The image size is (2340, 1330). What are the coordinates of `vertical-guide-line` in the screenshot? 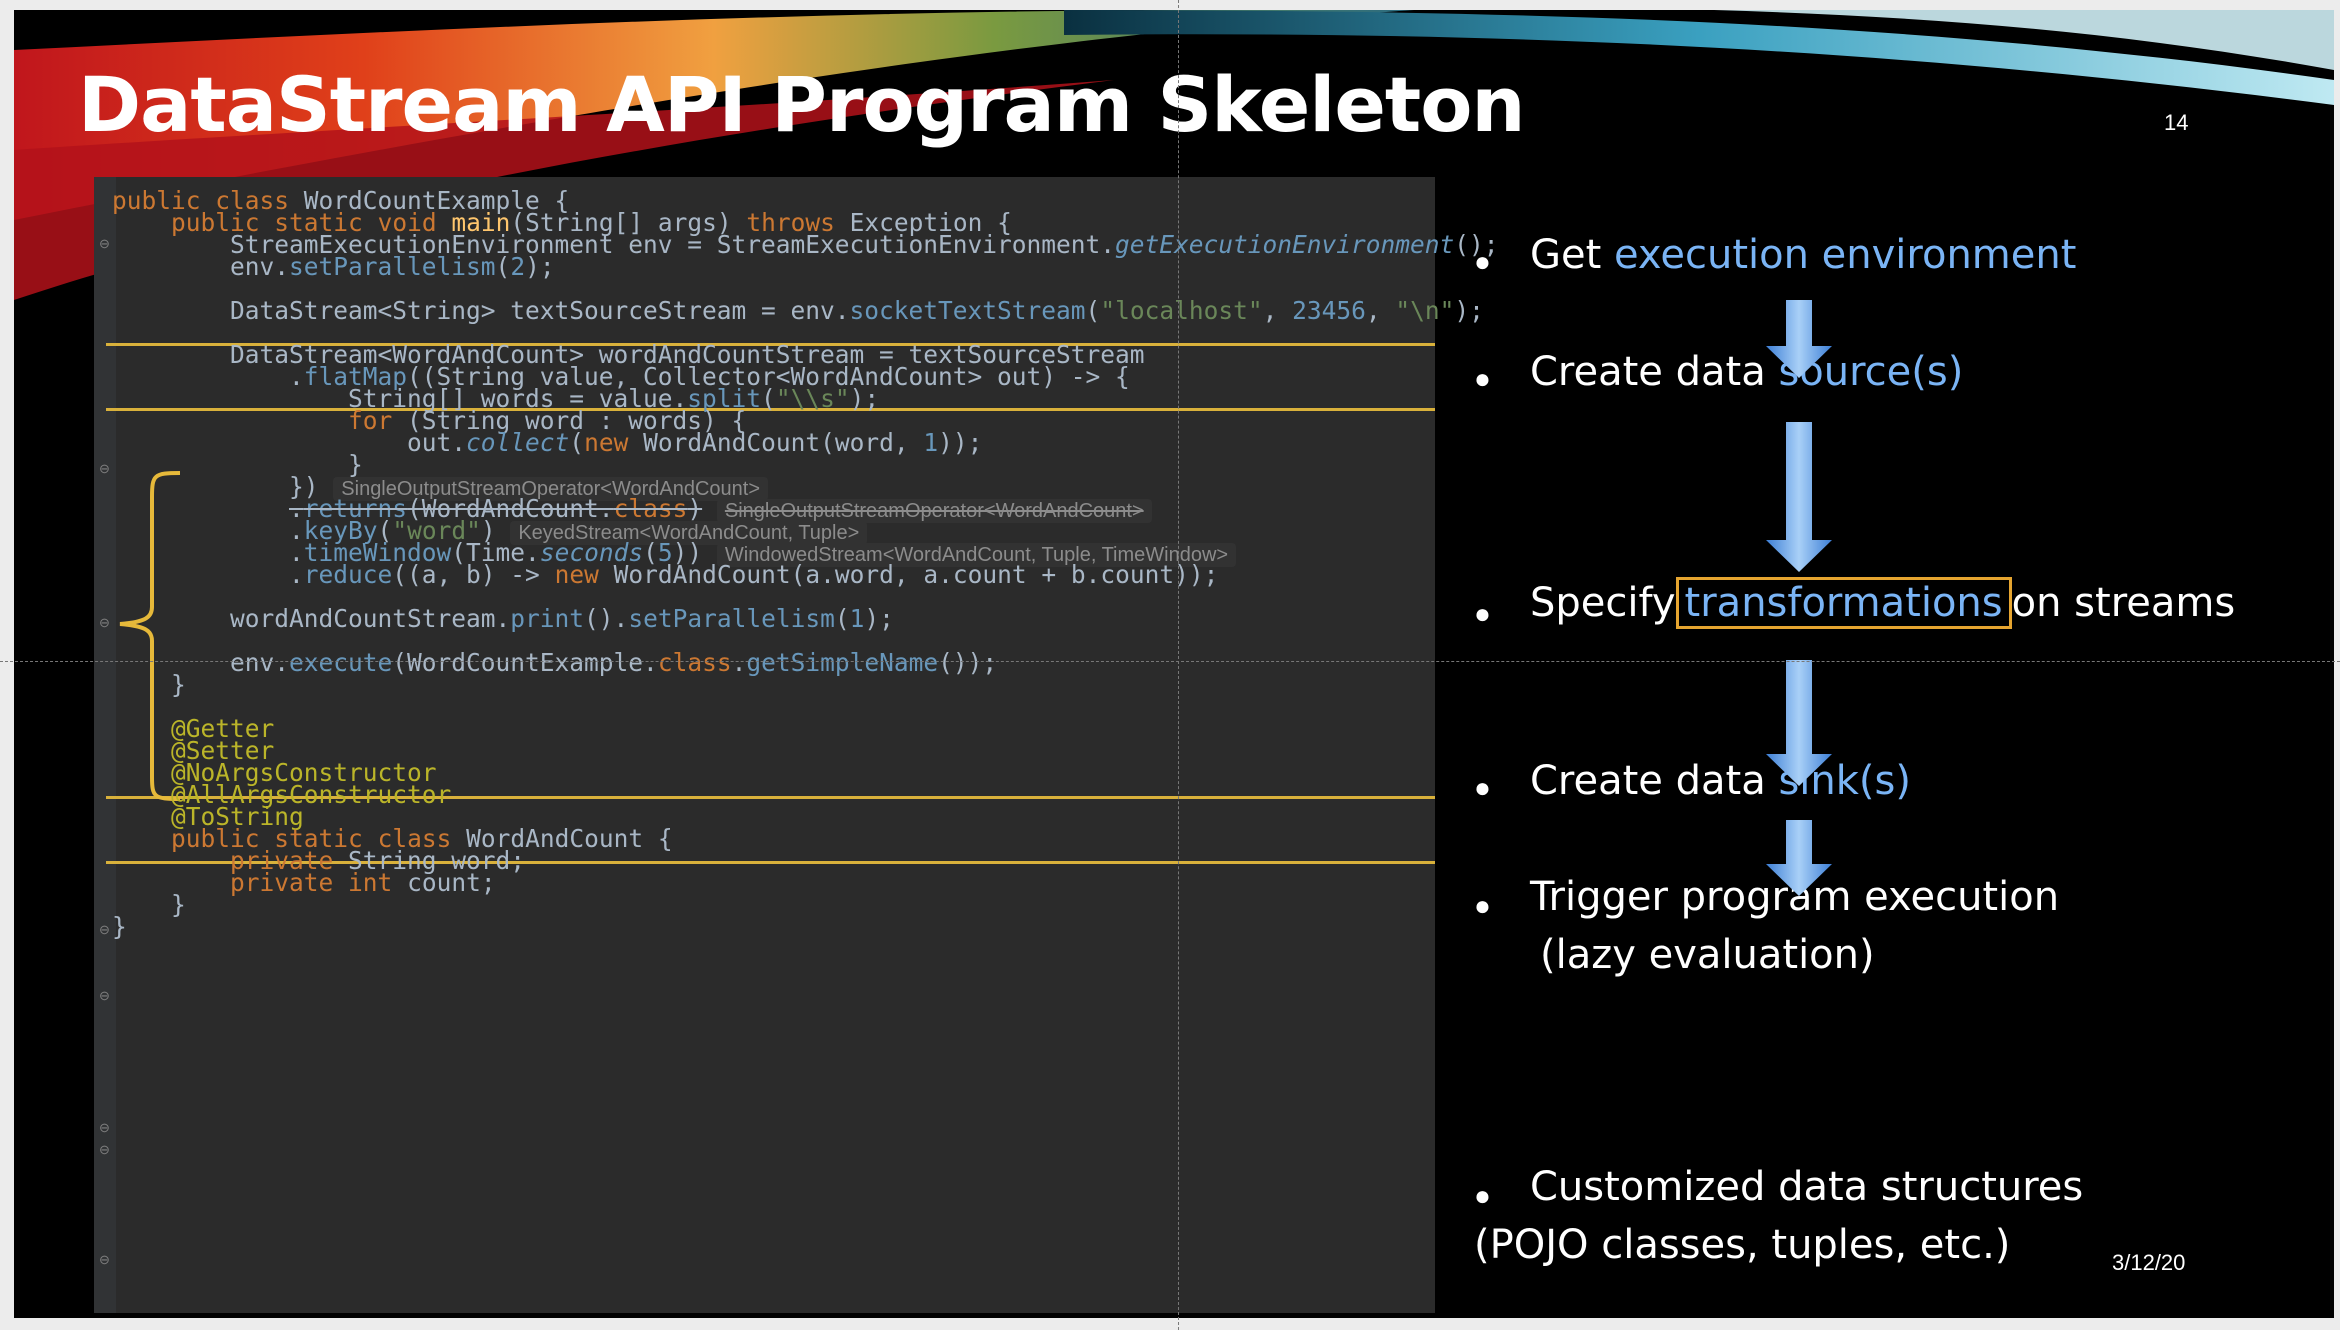 It's located at (1178, 665).